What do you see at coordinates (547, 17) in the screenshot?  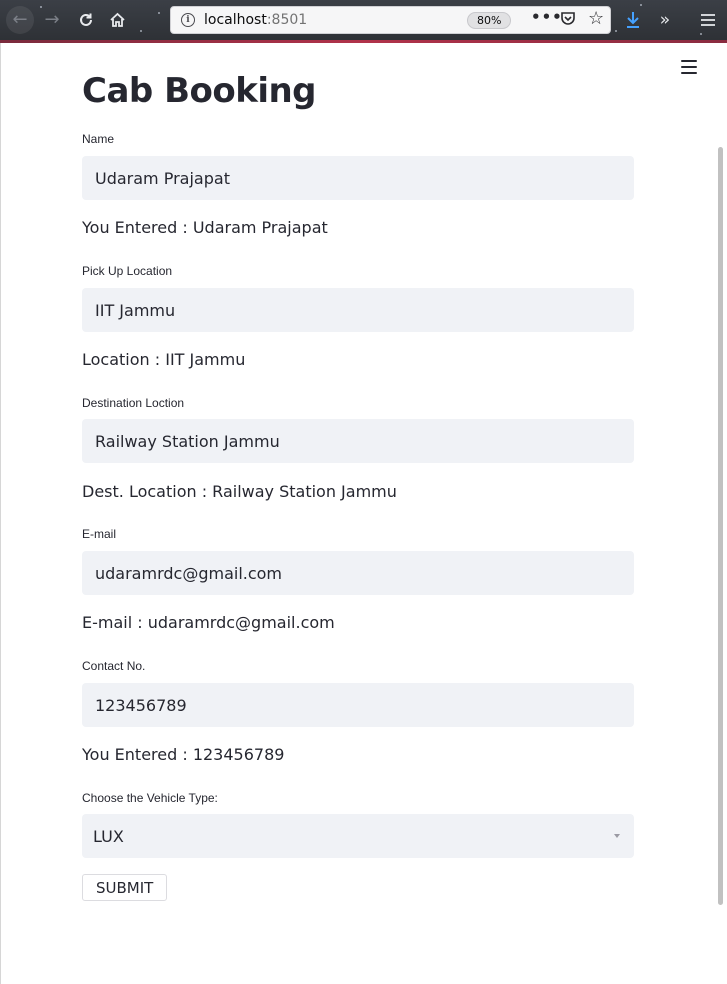 I see `page-actions-icon: •••` at bounding box center [547, 17].